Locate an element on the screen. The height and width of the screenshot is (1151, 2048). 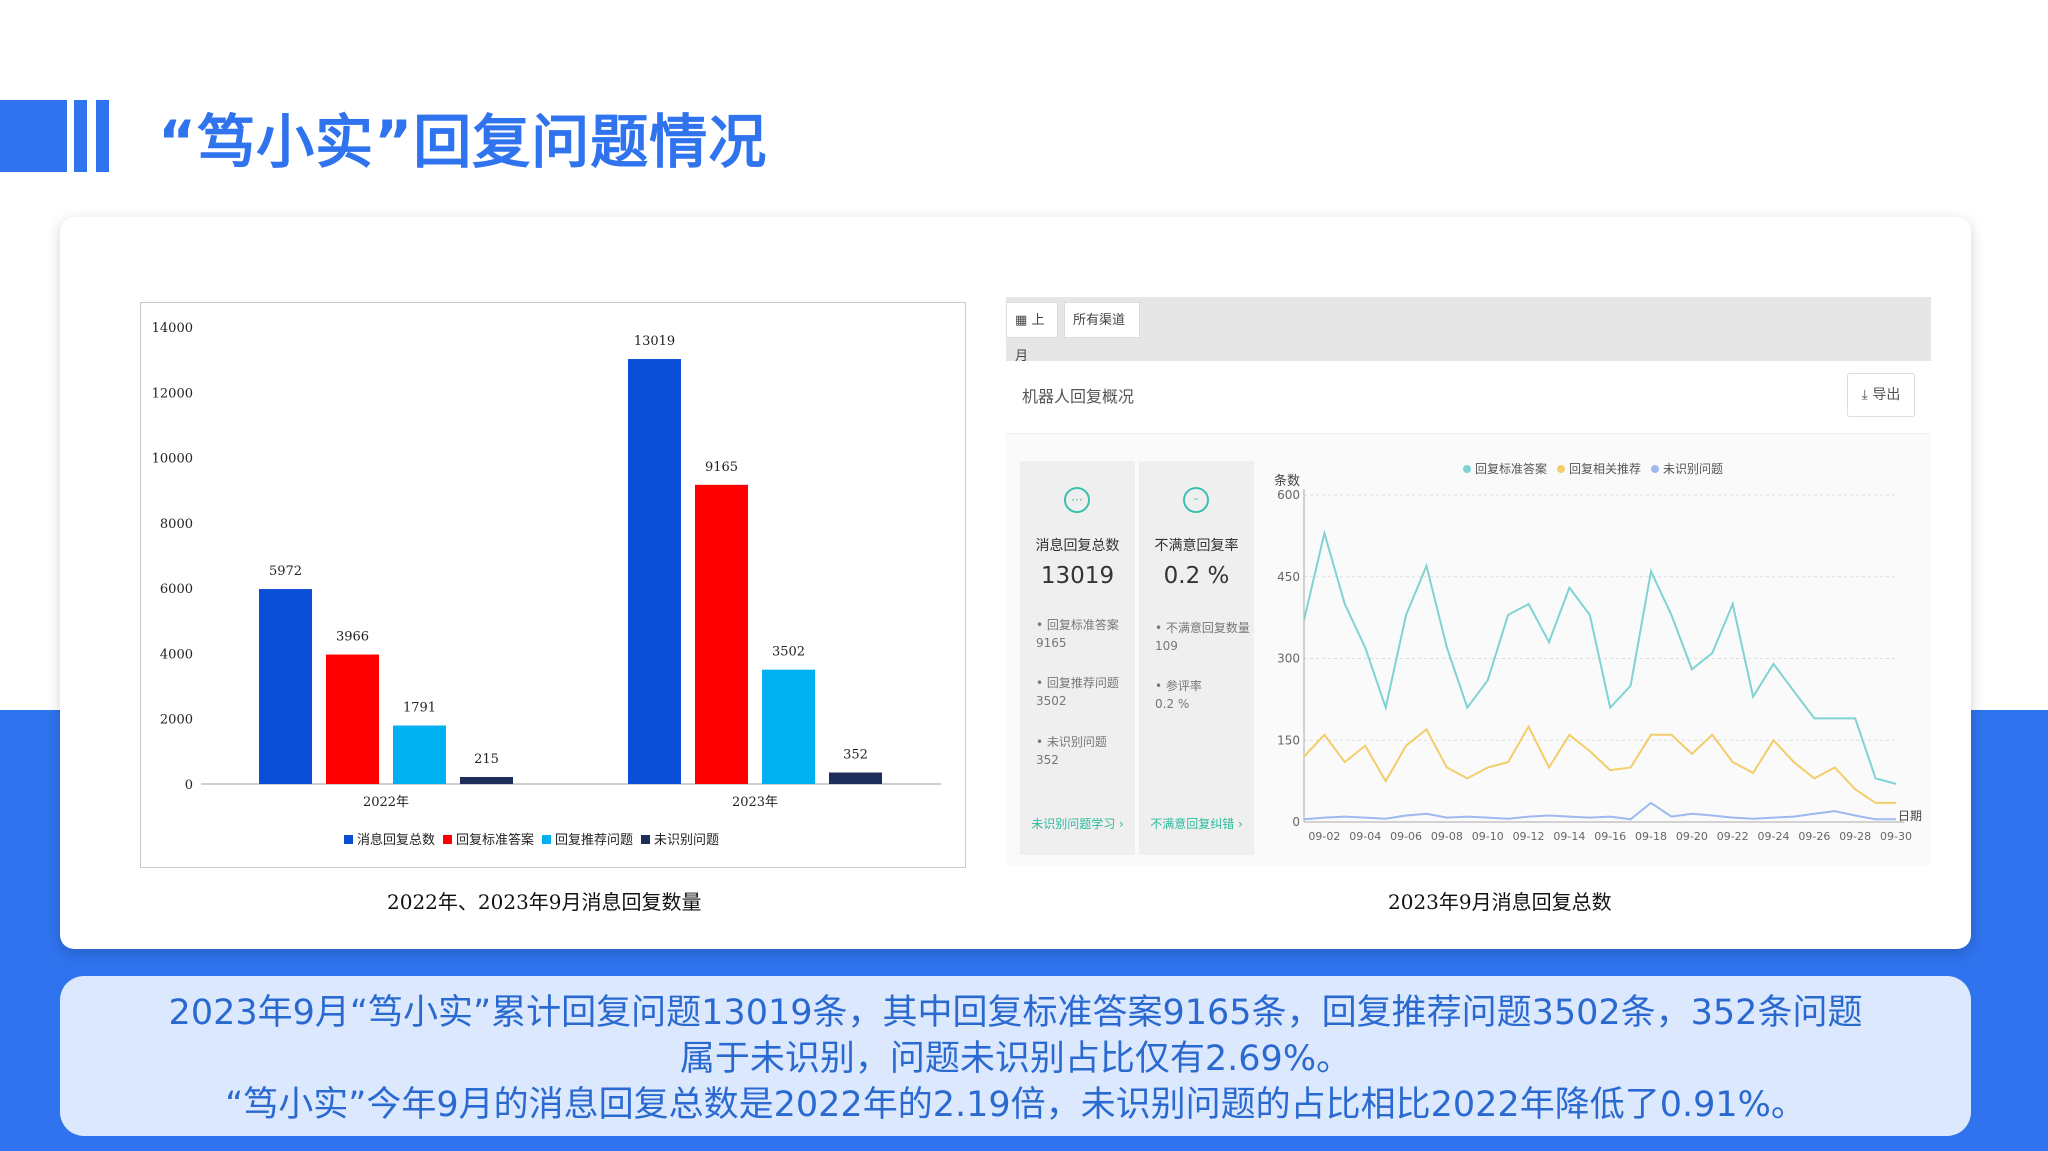
dashboard-header: 机器人回复概况 ⤓ 导出 is located at coordinates (1468, 397).